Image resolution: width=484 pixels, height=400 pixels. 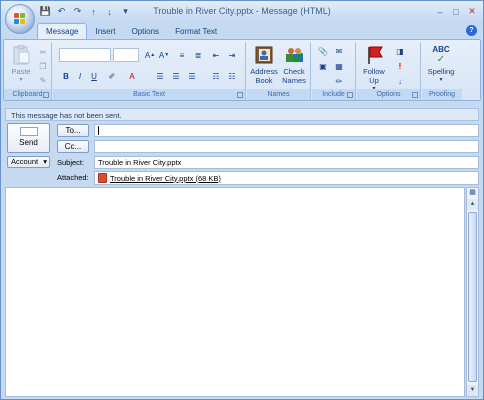 I want to click on align-left-icon: ☰, so click(x=160, y=76).